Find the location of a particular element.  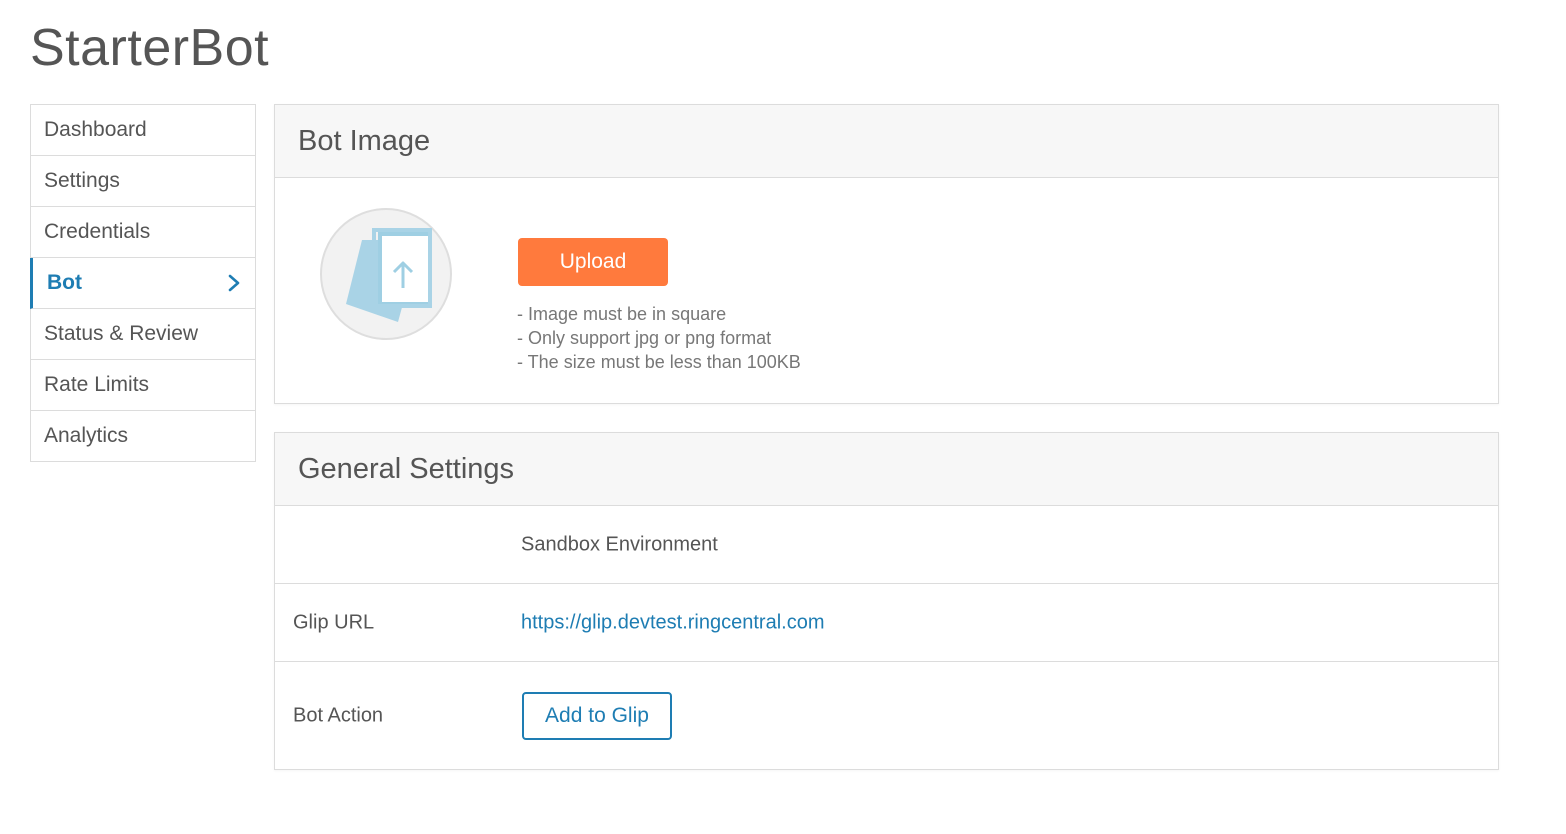

sidebar-item-rate-limits: Rate Limits is located at coordinates (143, 385).